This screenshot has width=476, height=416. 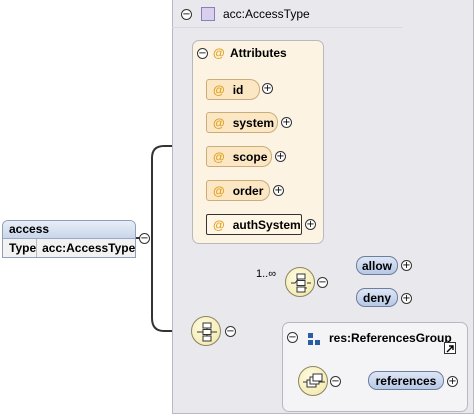 I want to click on element-deny: deny, so click(x=377, y=297).